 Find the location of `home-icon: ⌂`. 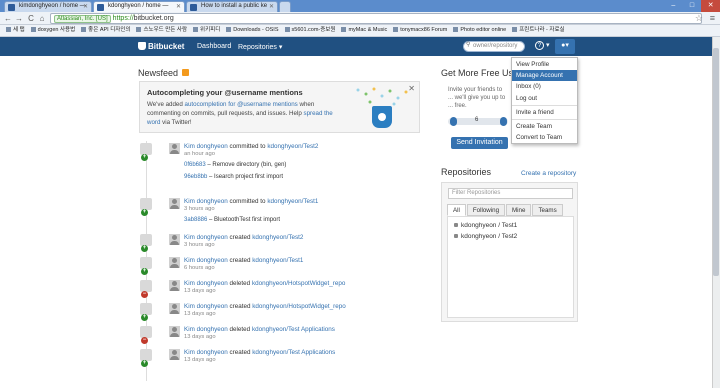

home-icon: ⌂ is located at coordinates (42, 18).